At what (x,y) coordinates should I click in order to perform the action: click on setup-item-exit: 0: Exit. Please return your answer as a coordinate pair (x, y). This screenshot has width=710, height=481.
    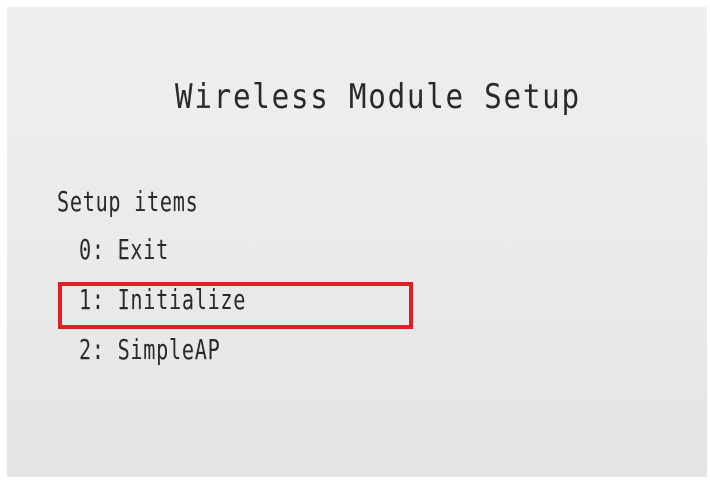
    Looking at the image, I should click on (124, 249).